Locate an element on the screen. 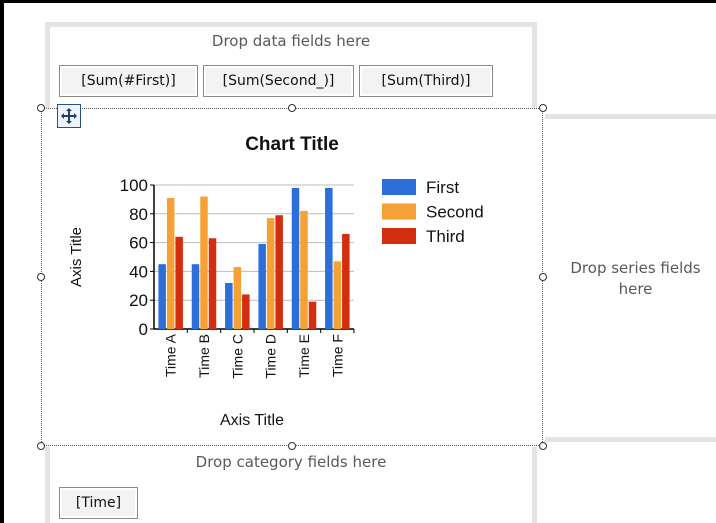 This screenshot has height=523, width=716. series-drop-zone-hint: Drop series fields here is located at coordinates (634, 279).